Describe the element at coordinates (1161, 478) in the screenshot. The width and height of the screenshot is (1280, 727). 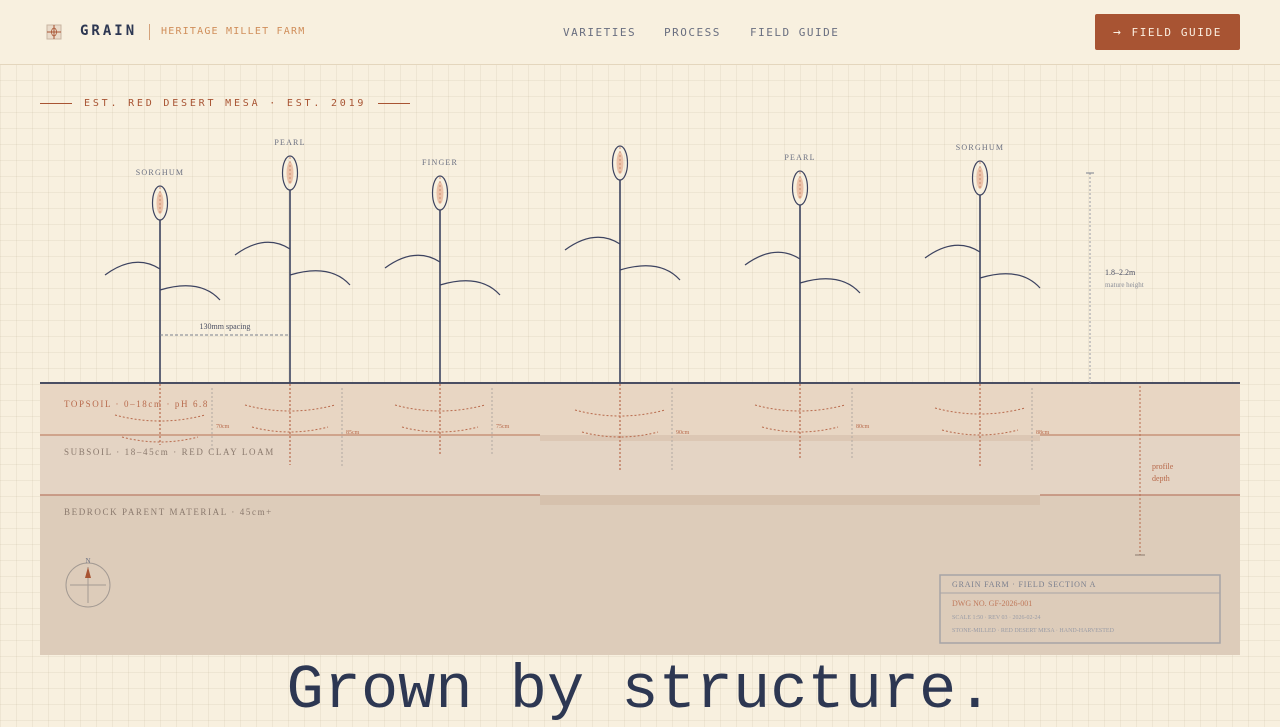
I see `profile-depth-label-2: depth` at that location.